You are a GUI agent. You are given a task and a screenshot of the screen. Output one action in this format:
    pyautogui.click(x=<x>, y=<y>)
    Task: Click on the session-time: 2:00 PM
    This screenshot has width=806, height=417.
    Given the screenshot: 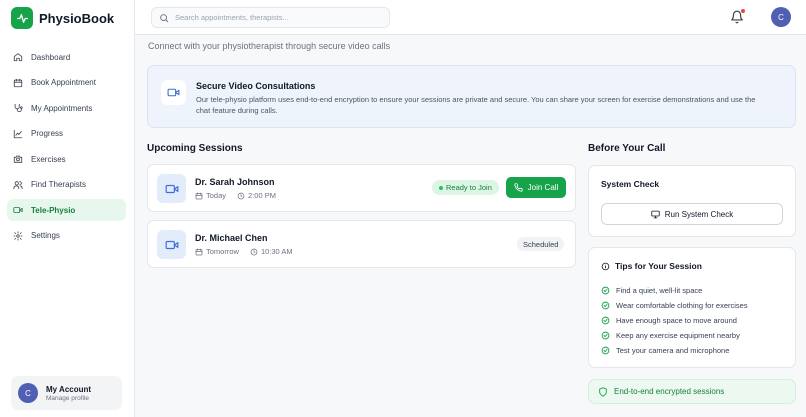 What is the action you would take?
    pyautogui.click(x=262, y=195)
    